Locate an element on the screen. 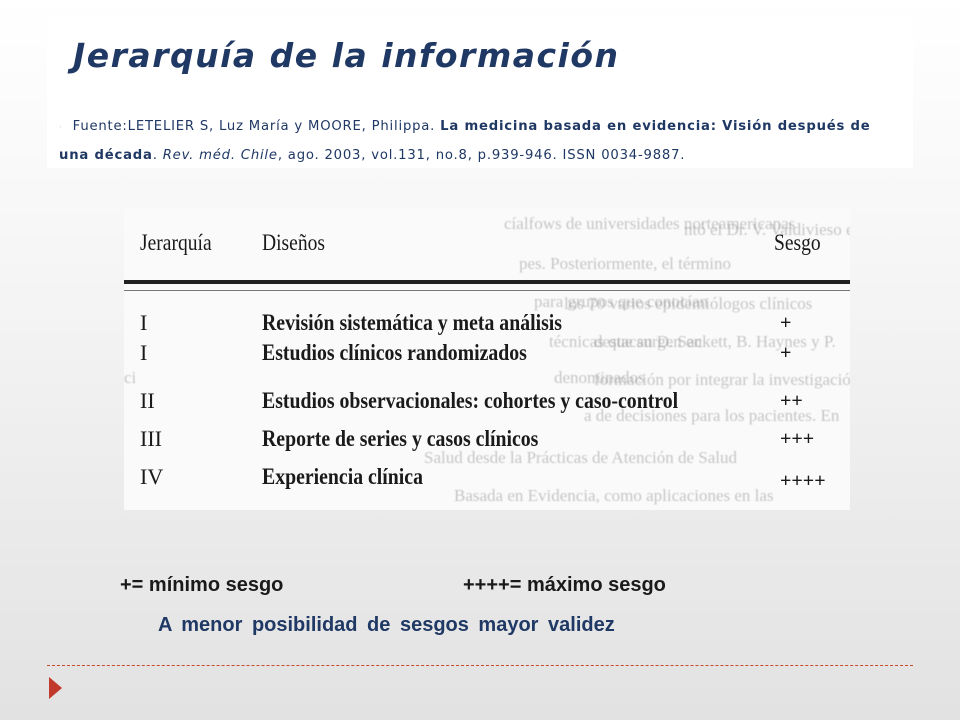 The height and width of the screenshot is (720, 960). citation-journal: Rev. méd. Chile is located at coordinates (220, 155).